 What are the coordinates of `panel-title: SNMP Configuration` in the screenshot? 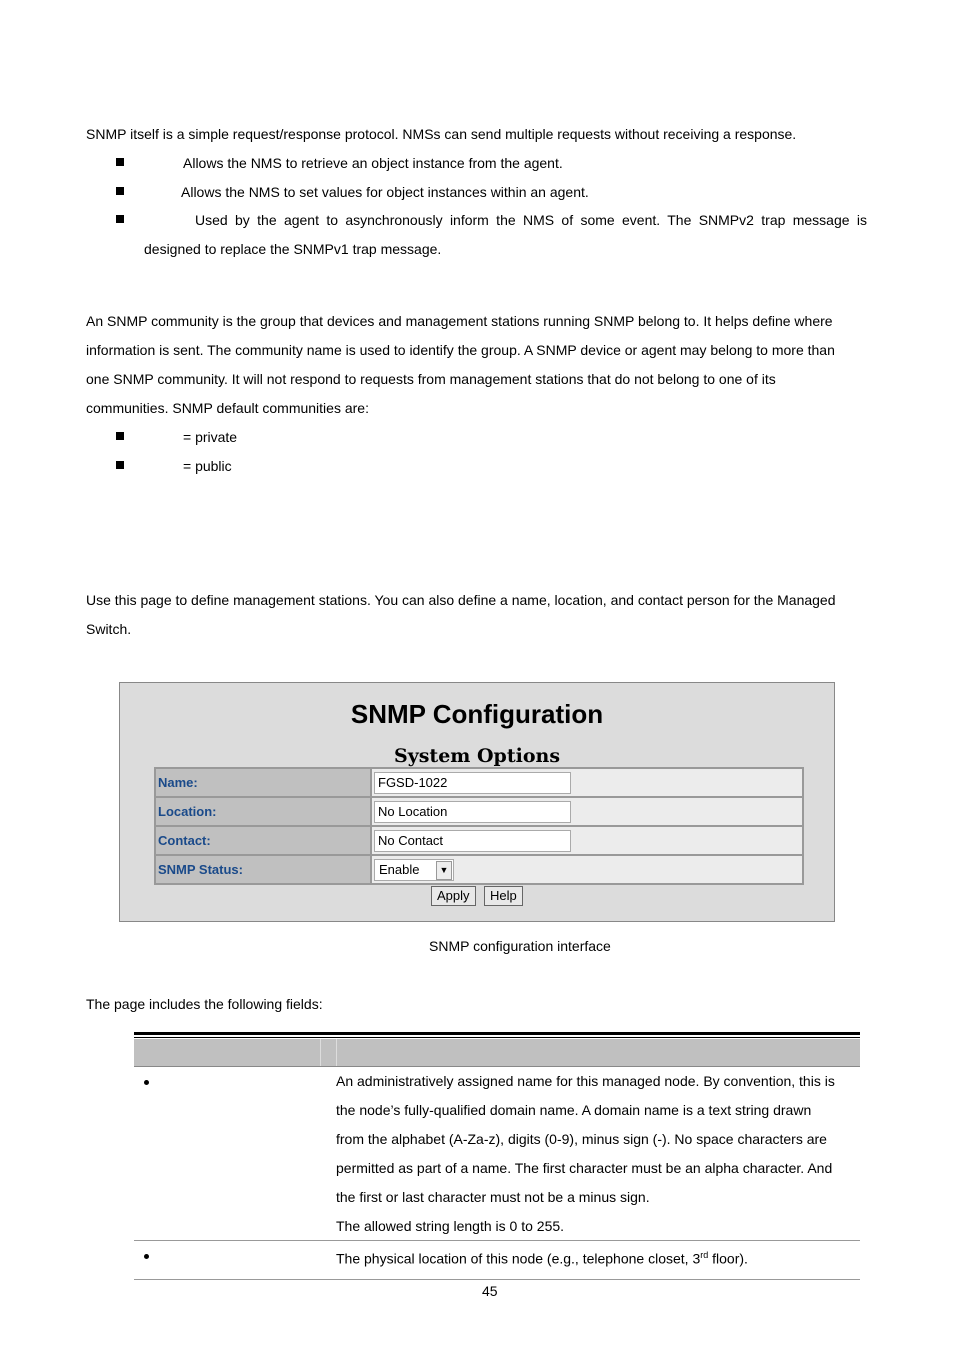 It's located at (477, 714).